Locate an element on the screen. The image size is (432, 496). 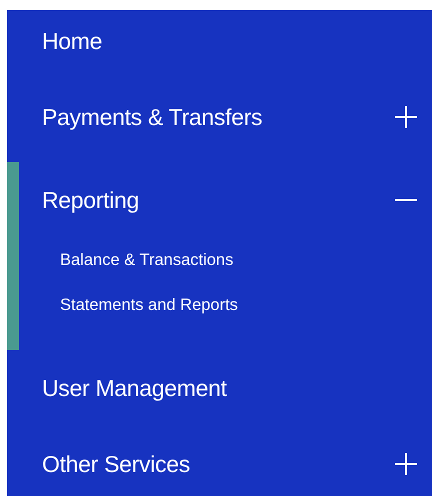
menu-item: Reporting is located at coordinates (91, 200).